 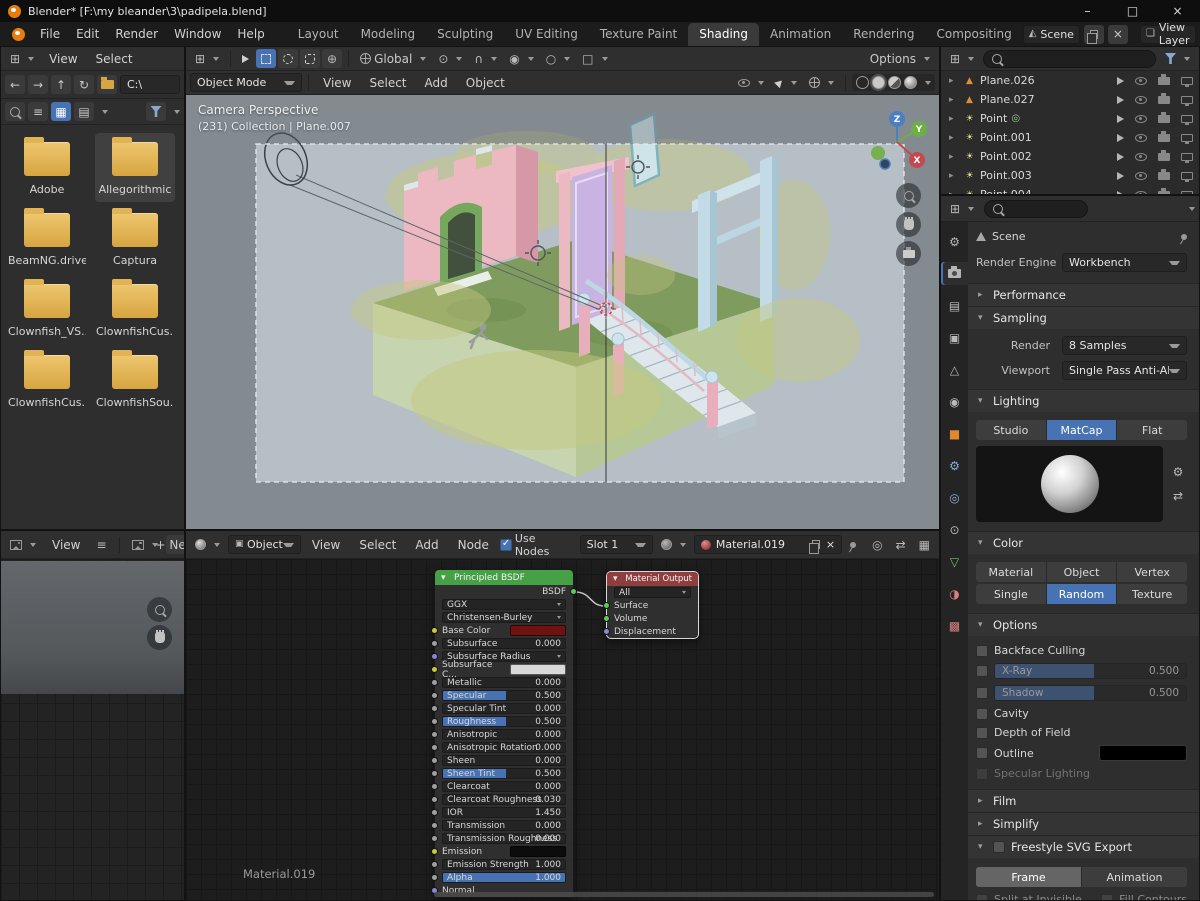 What do you see at coordinates (982, 650) in the screenshot?
I see `backface-culling-checkbox` at bounding box center [982, 650].